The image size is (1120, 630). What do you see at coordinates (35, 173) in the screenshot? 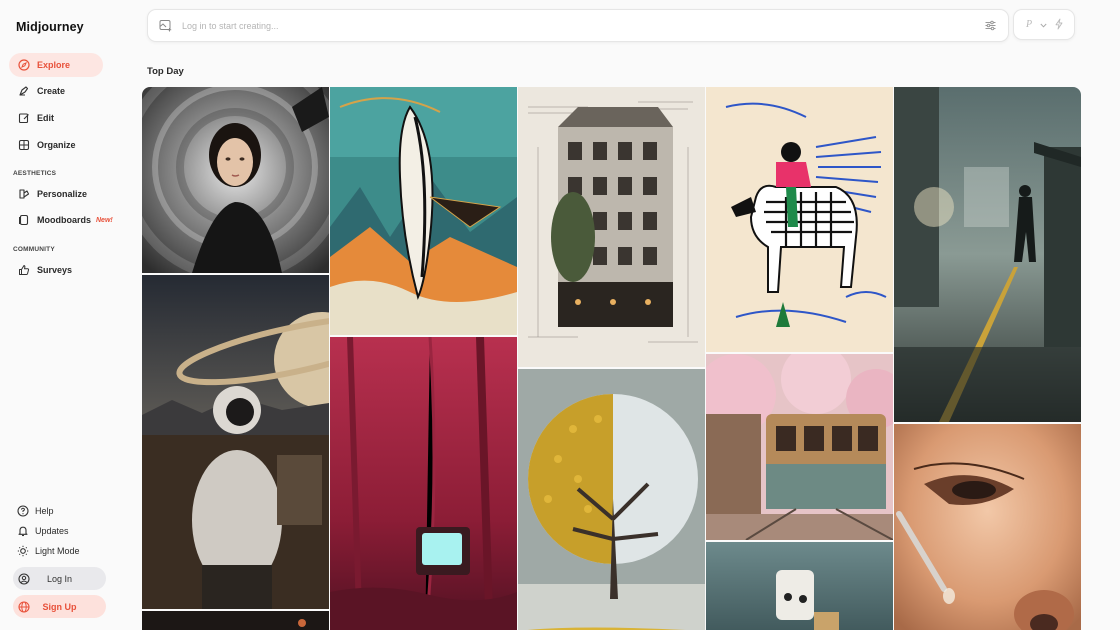
I see `section-label-aesthetics: AESTHETICS` at bounding box center [35, 173].